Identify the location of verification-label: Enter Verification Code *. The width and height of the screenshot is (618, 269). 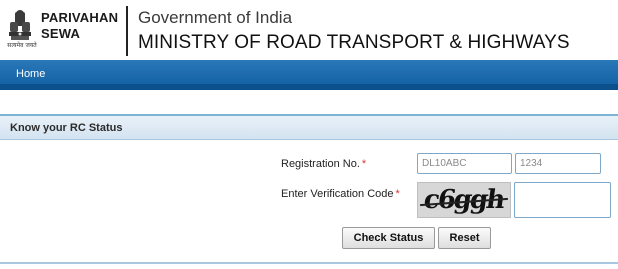
(340, 194).